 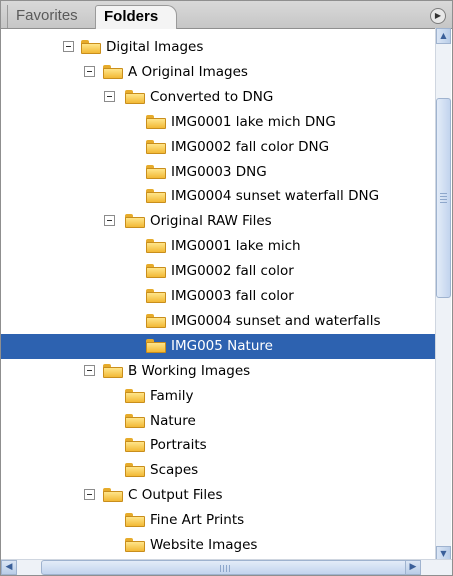 I want to click on tree-item-label: IMG0001 lake mich, so click(x=236, y=246).